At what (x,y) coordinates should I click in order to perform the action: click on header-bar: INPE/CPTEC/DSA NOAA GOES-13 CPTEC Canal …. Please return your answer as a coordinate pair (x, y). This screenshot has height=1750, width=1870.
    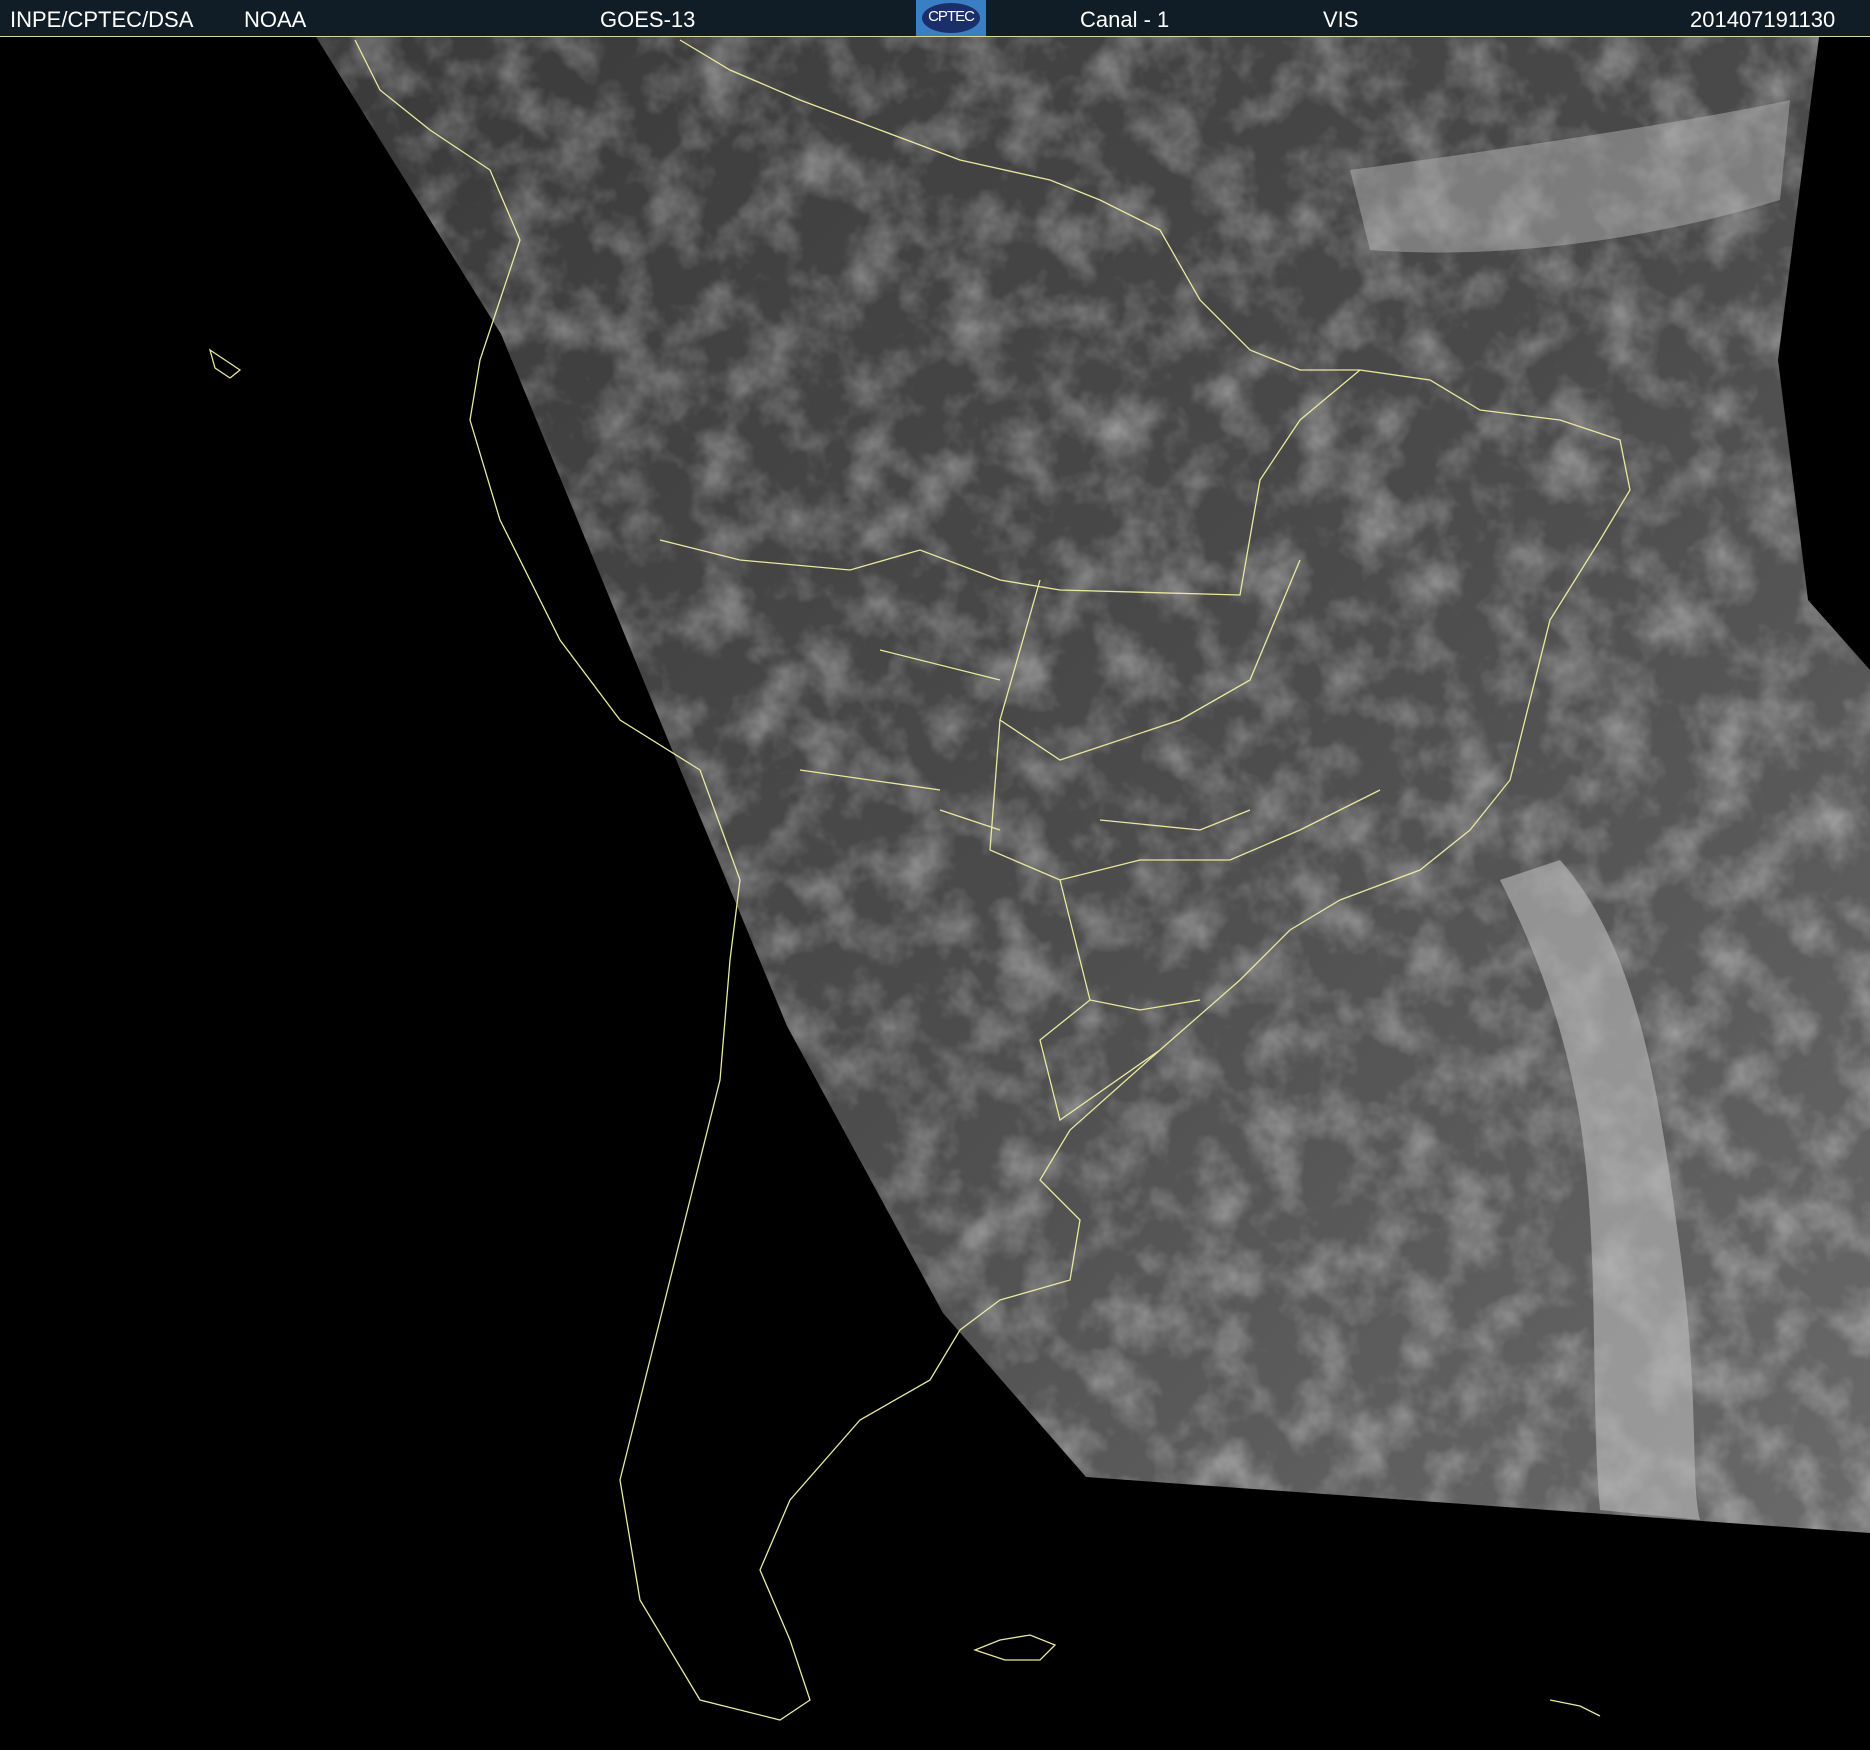
    Looking at the image, I should click on (935, 18).